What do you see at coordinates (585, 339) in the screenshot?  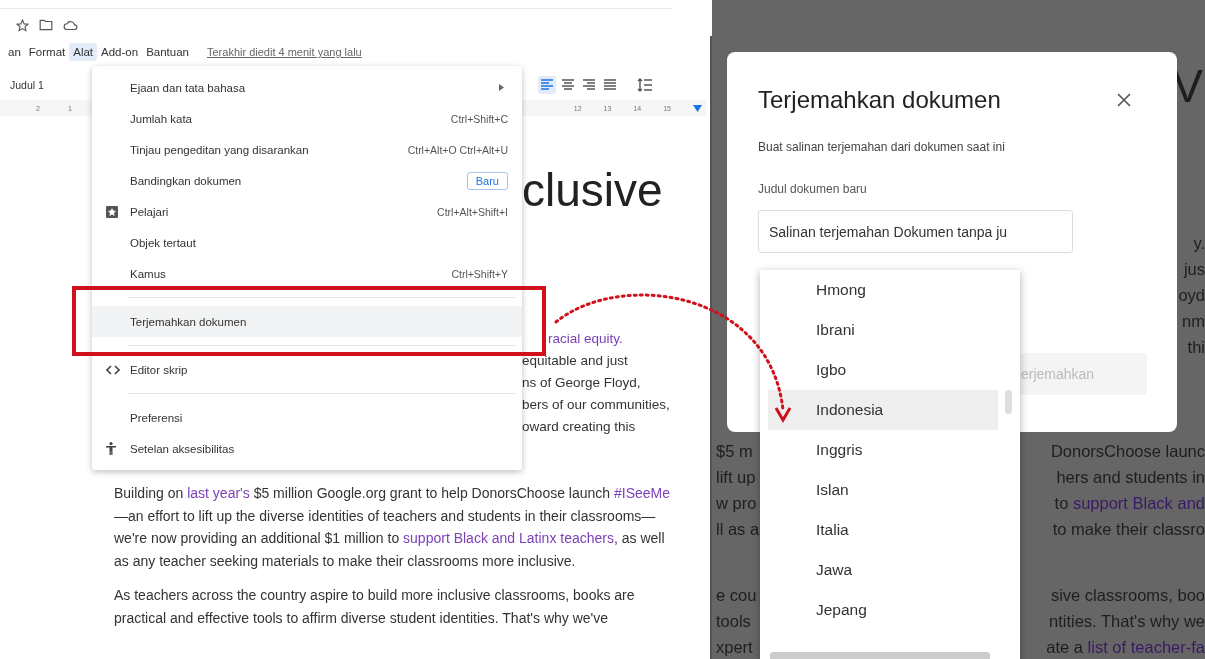 I see `body-text: racial equity.` at bounding box center [585, 339].